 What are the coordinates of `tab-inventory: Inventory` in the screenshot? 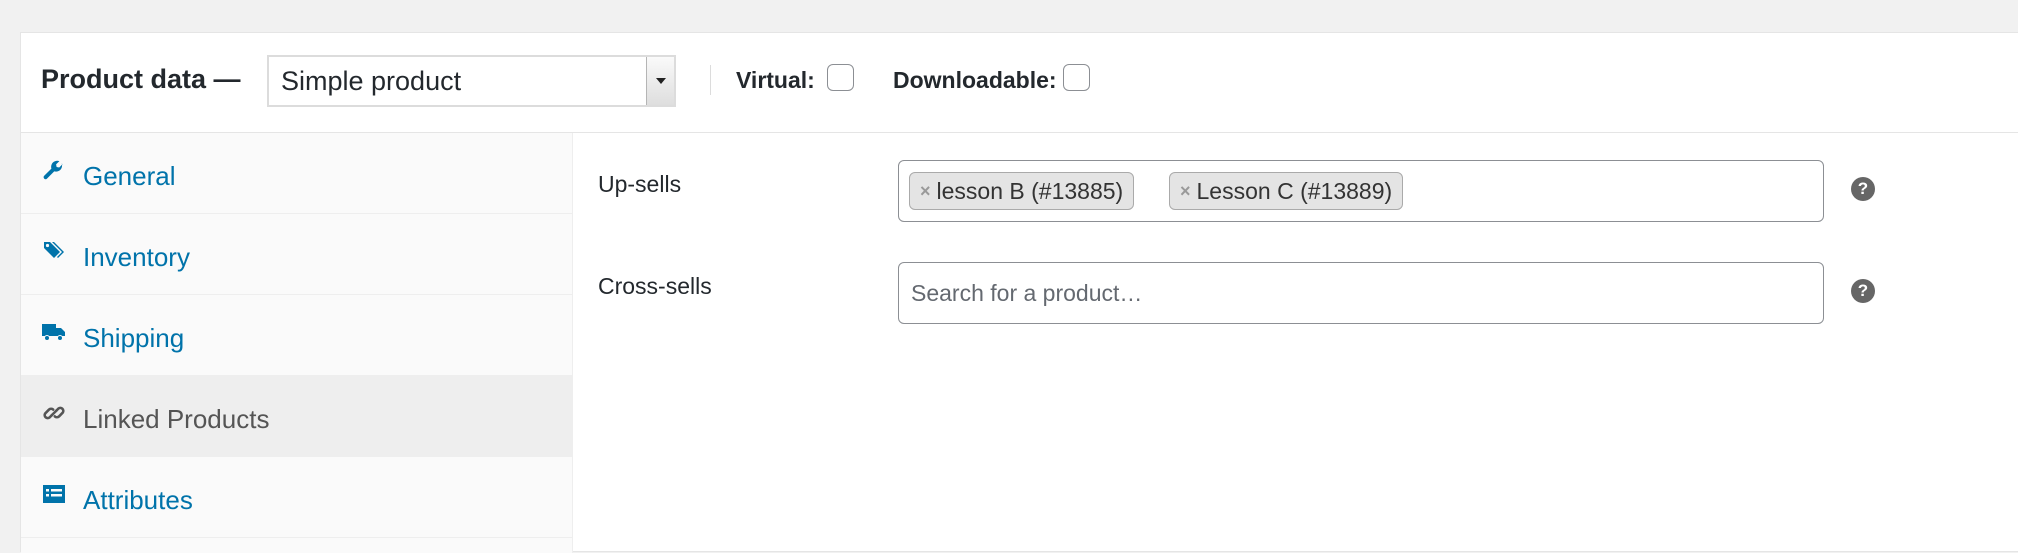 It's located at (296, 254).